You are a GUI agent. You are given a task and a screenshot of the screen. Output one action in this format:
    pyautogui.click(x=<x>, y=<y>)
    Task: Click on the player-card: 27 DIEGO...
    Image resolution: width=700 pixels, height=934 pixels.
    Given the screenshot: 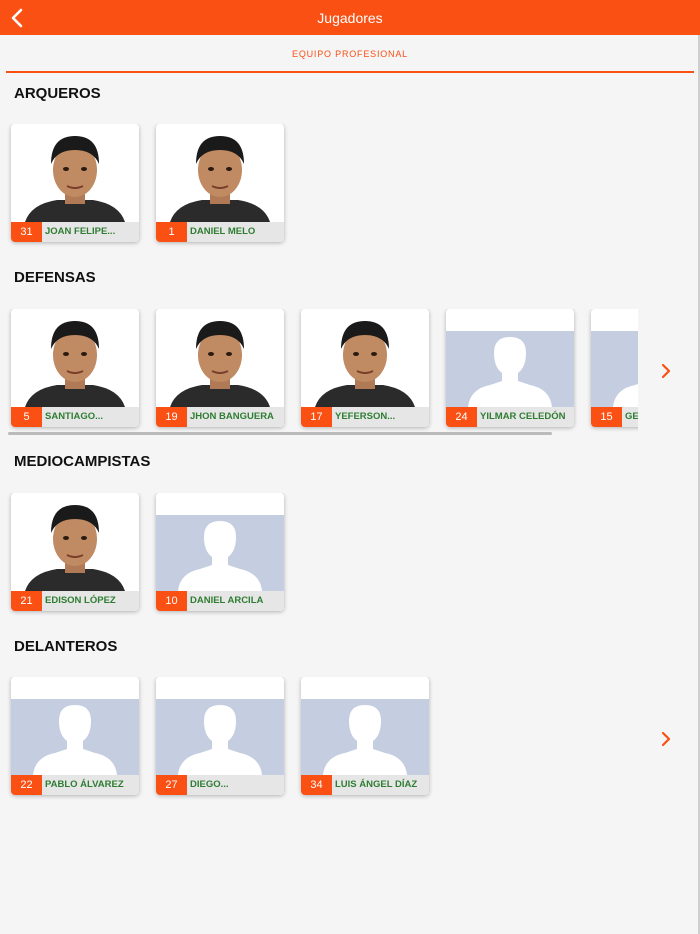 What is the action you would take?
    pyautogui.click(x=220, y=736)
    